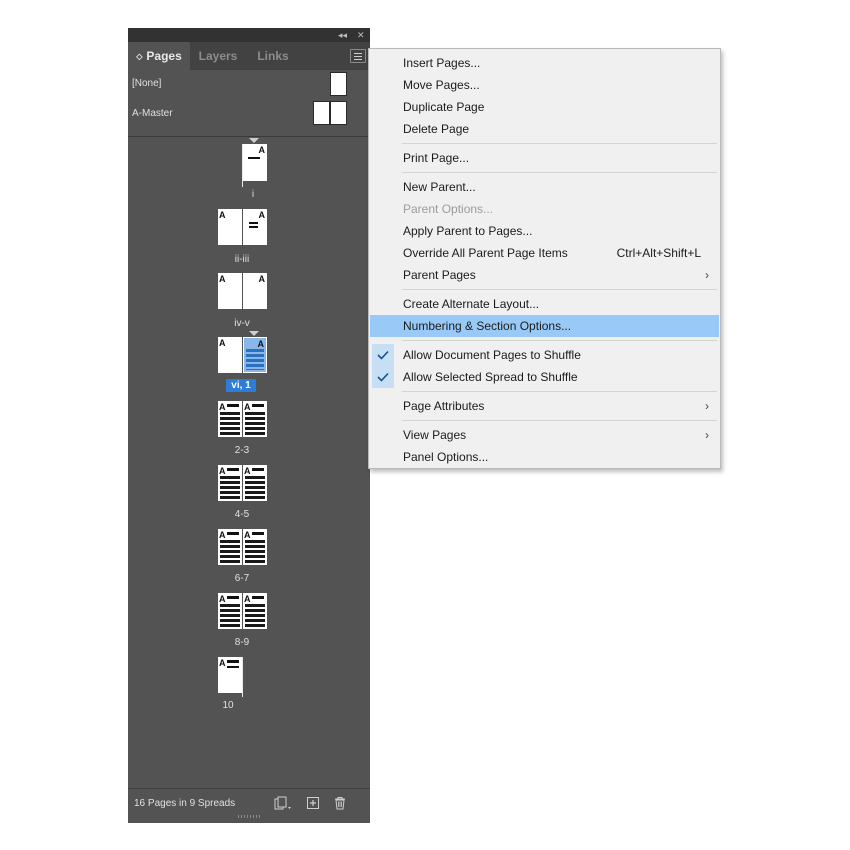 This screenshot has height=850, width=850. I want to click on double-chevron-left-icon: ◂◂, so click(342, 35).